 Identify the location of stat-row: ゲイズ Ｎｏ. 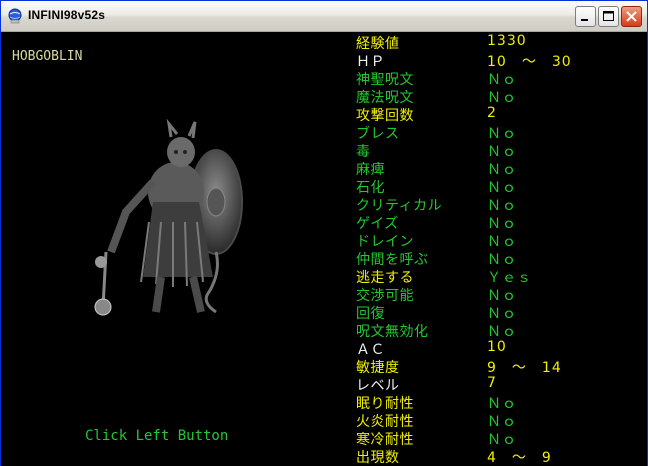
(501, 222).